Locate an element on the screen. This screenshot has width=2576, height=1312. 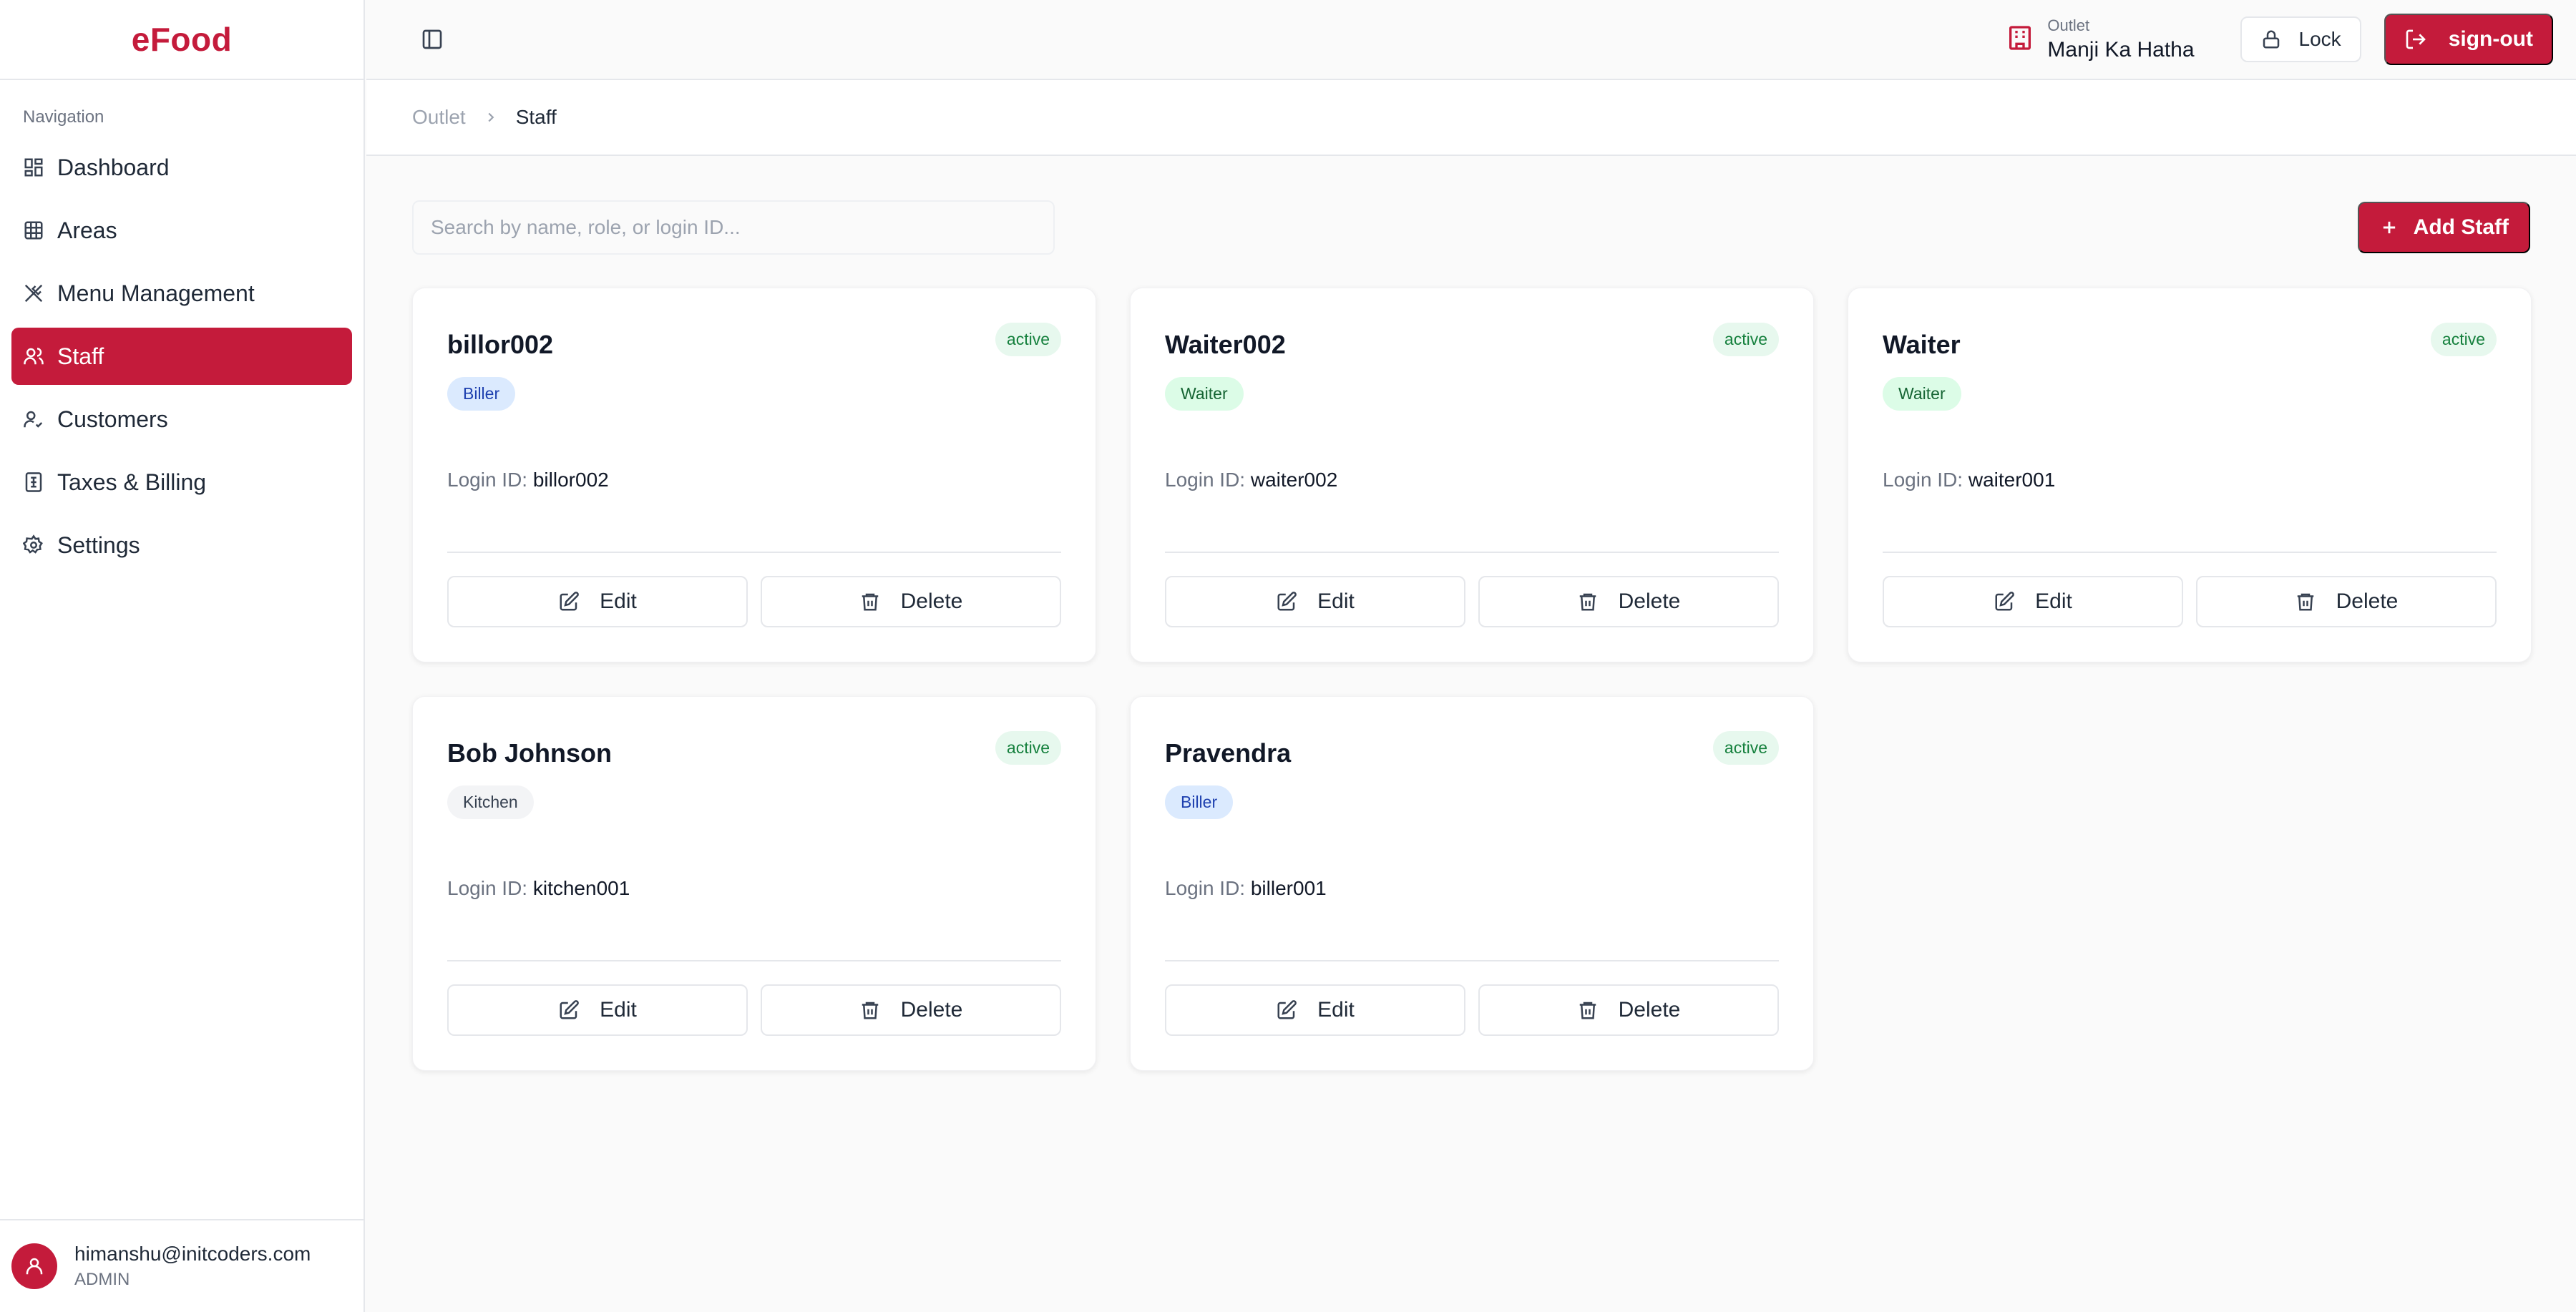
lock-button: Lock is located at coordinates (2300, 39).